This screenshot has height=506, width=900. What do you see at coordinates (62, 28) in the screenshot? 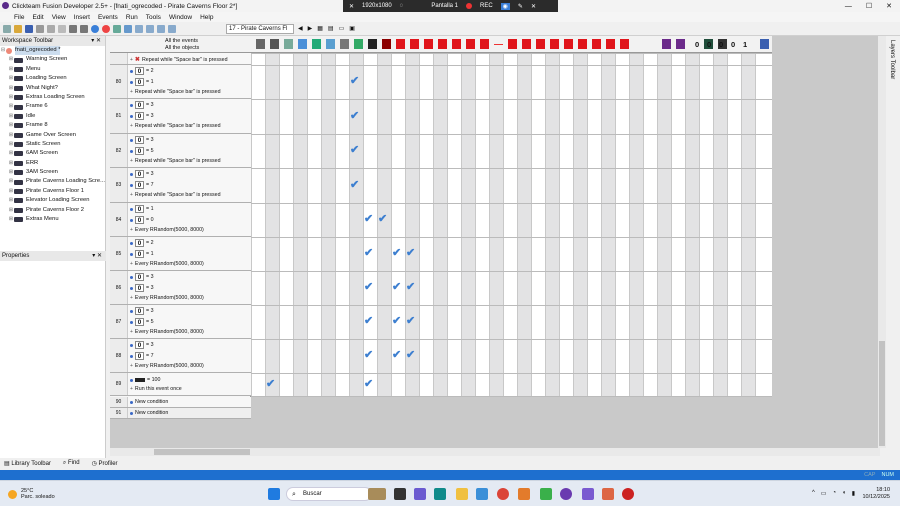
I see `paste-icon` at bounding box center [62, 28].